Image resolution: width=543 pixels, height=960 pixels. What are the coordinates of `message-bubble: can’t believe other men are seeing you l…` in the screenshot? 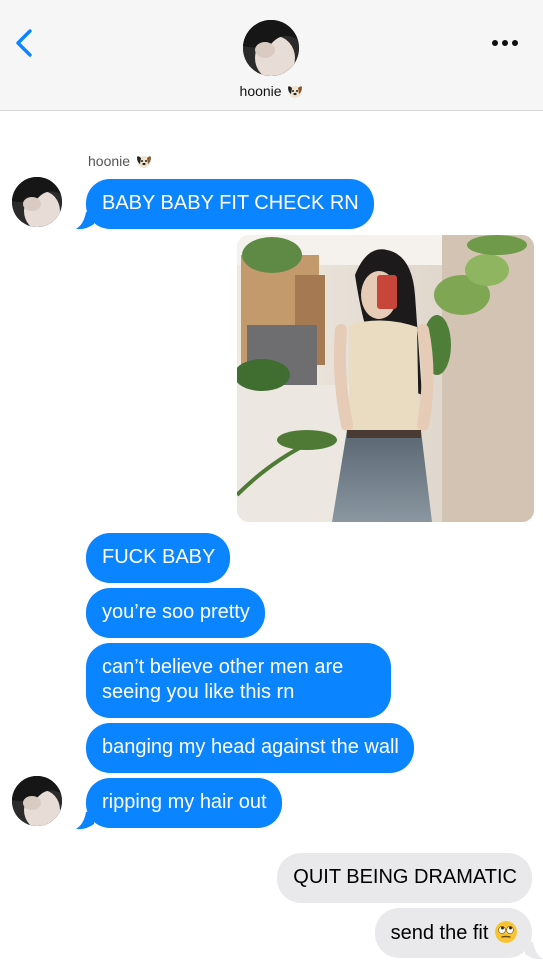 It's located at (238, 680).